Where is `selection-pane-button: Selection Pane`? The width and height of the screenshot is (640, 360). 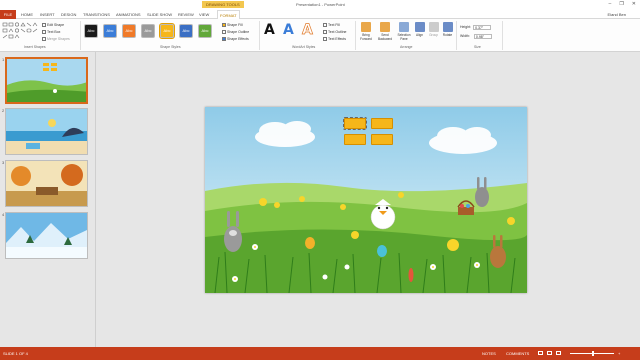 selection-pane-button: Selection Pane is located at coordinates (404, 31).